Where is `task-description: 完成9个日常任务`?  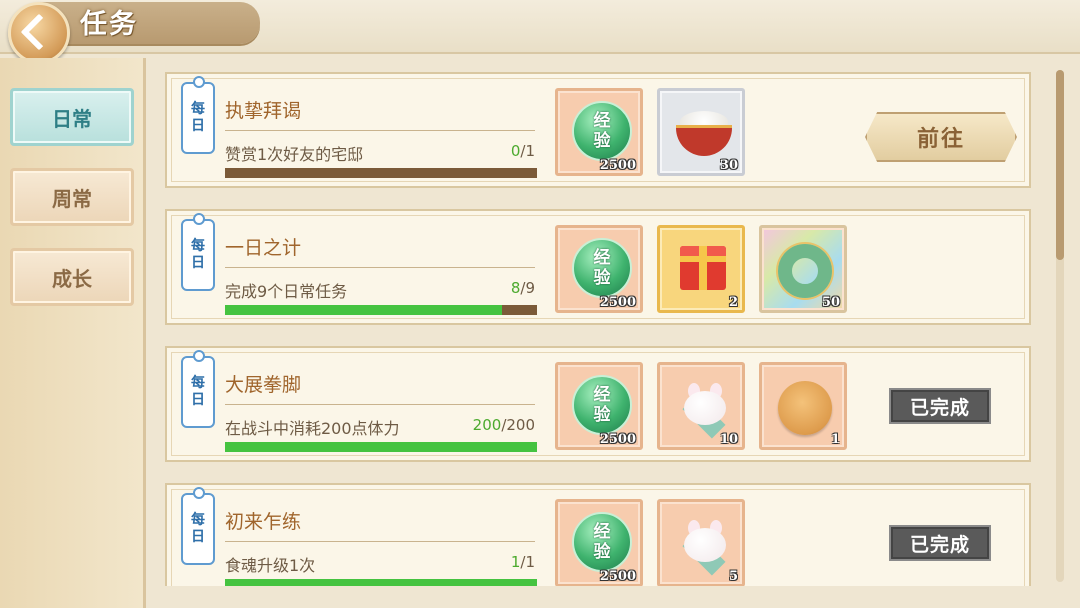
task-description: 完成9个日常任务 is located at coordinates (286, 291).